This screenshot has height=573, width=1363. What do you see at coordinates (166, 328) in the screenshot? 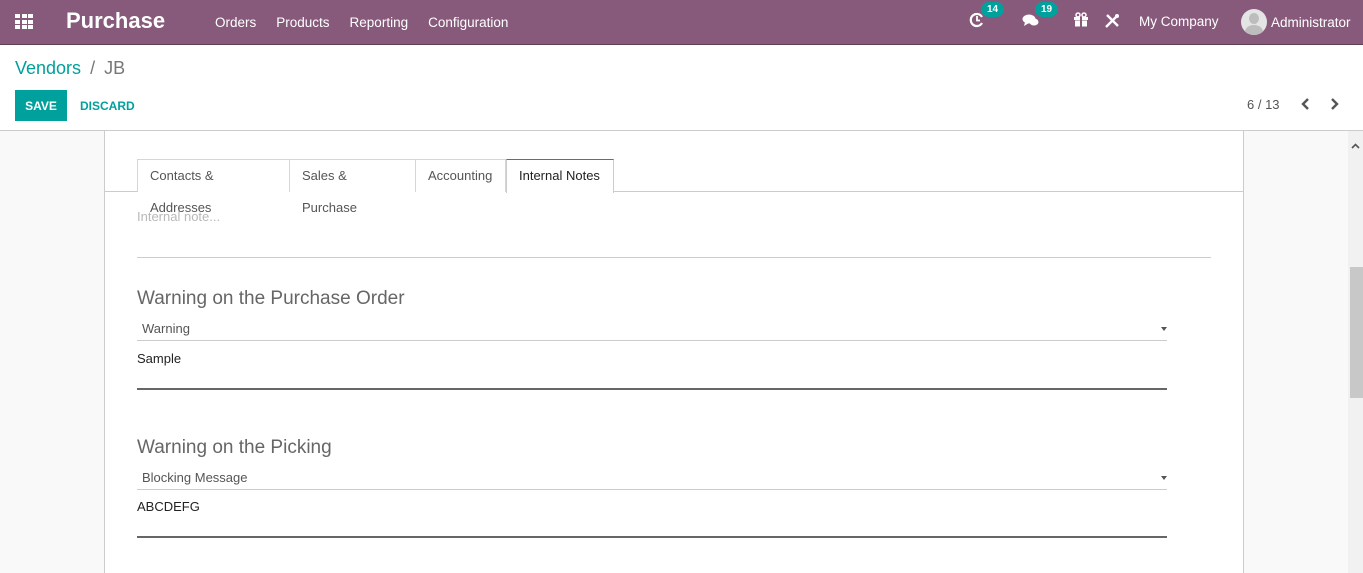
I see `purchase-warning-selected: Warning` at bounding box center [166, 328].